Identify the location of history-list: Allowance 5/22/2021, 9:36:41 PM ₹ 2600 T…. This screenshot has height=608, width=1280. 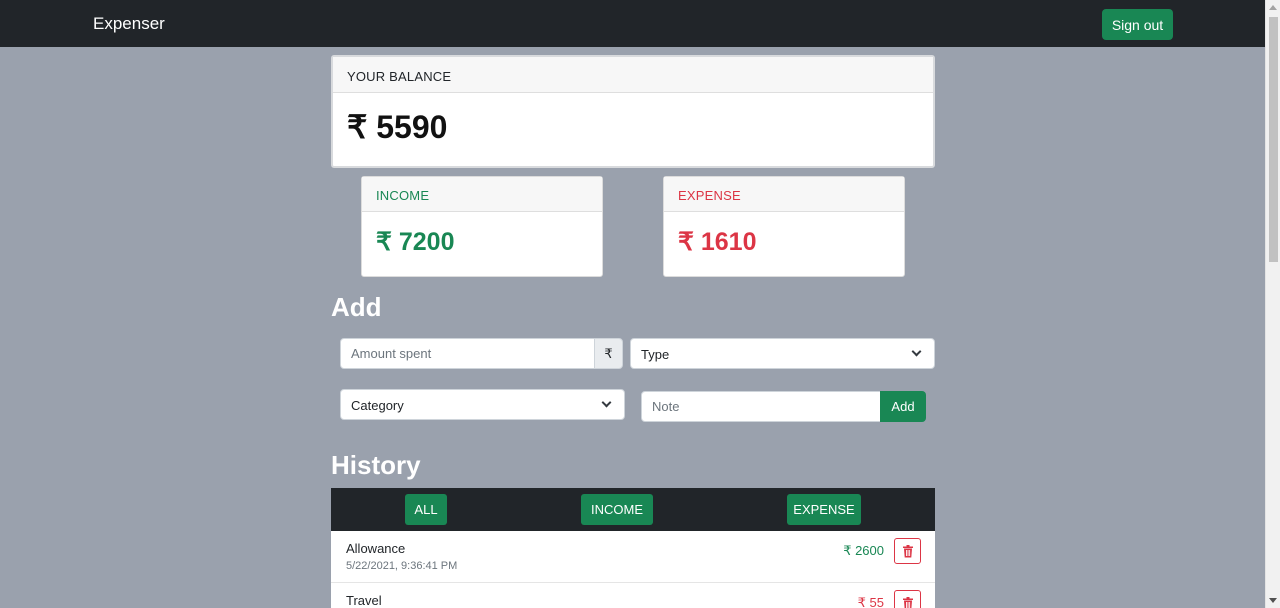
(633, 569).